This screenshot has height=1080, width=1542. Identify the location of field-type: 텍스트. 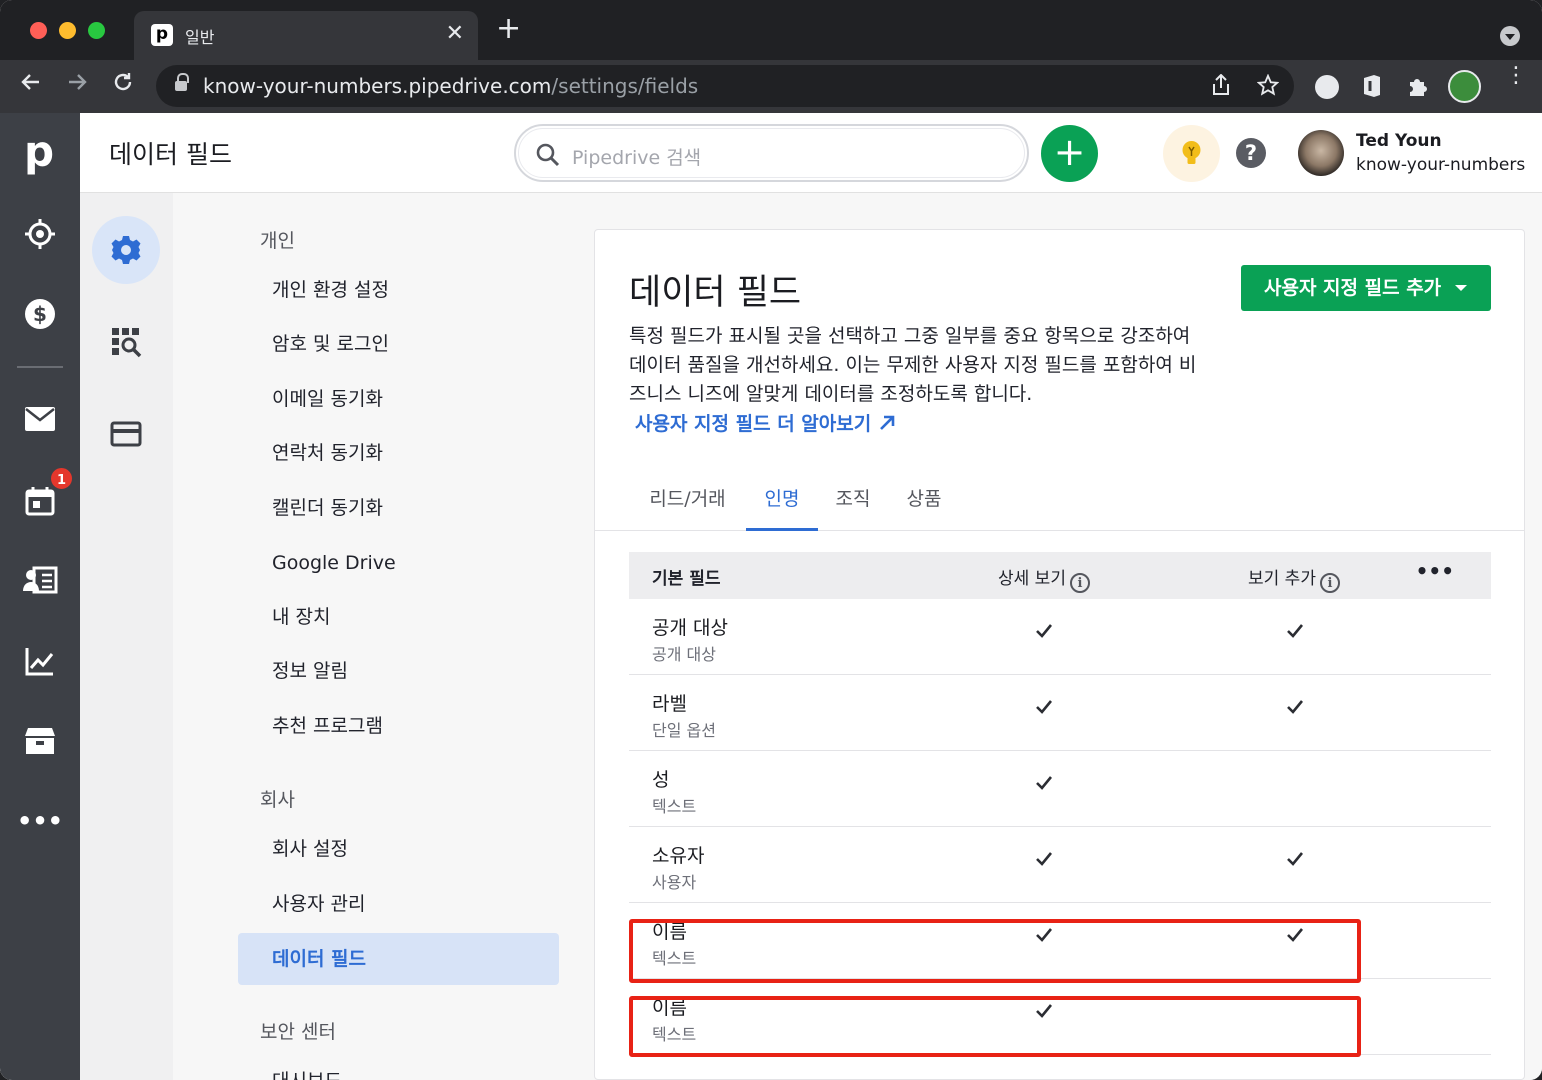
(674, 806).